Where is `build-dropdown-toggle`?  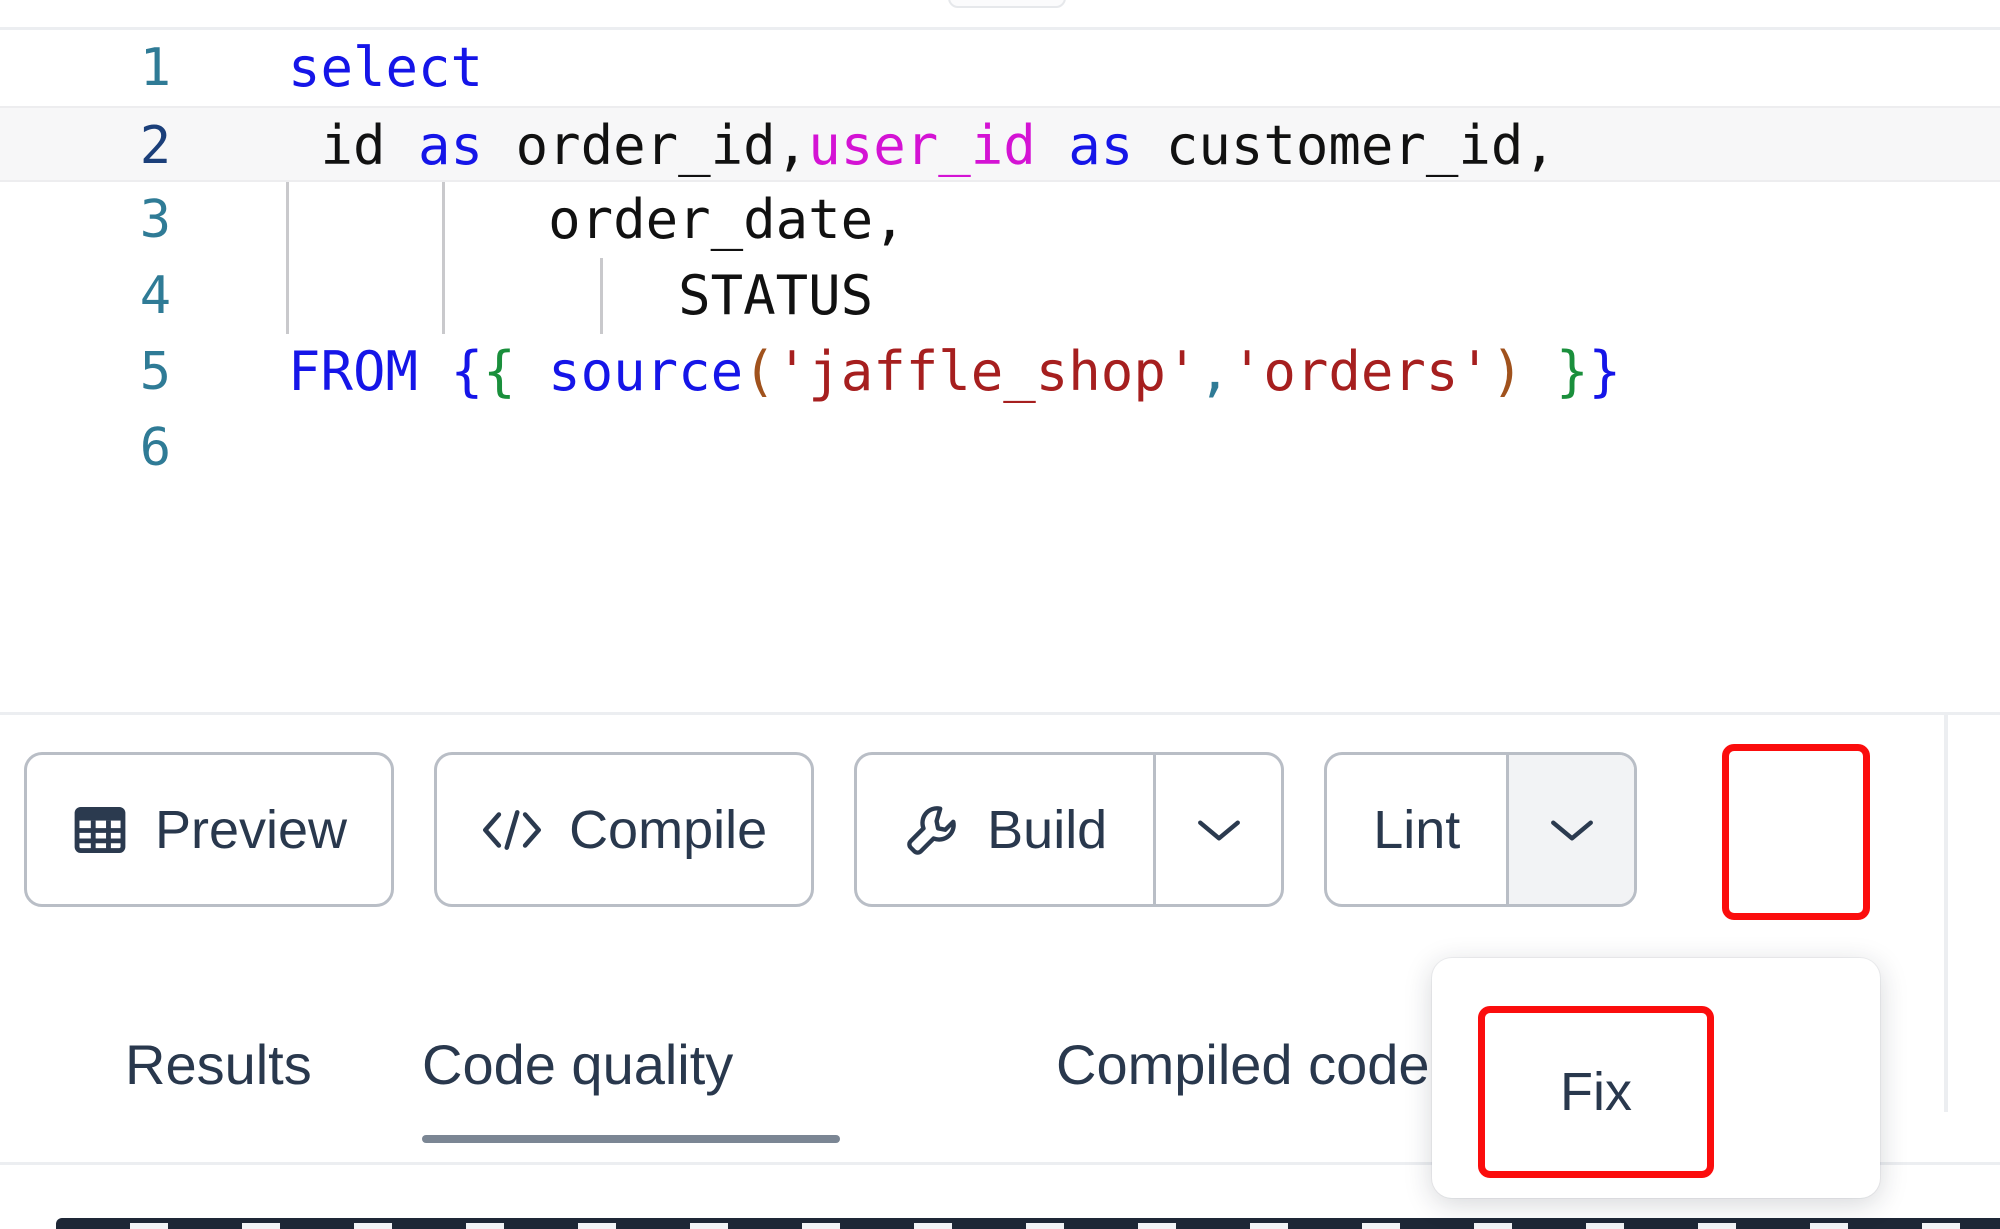
build-dropdown-toggle is located at coordinates (1217, 829).